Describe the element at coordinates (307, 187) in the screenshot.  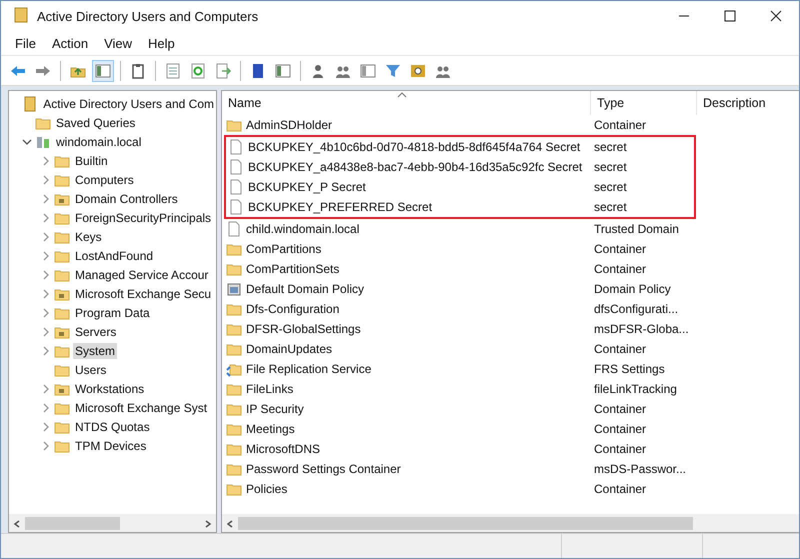
I see `name-cell: BCKUPKEY_P Secret` at that location.